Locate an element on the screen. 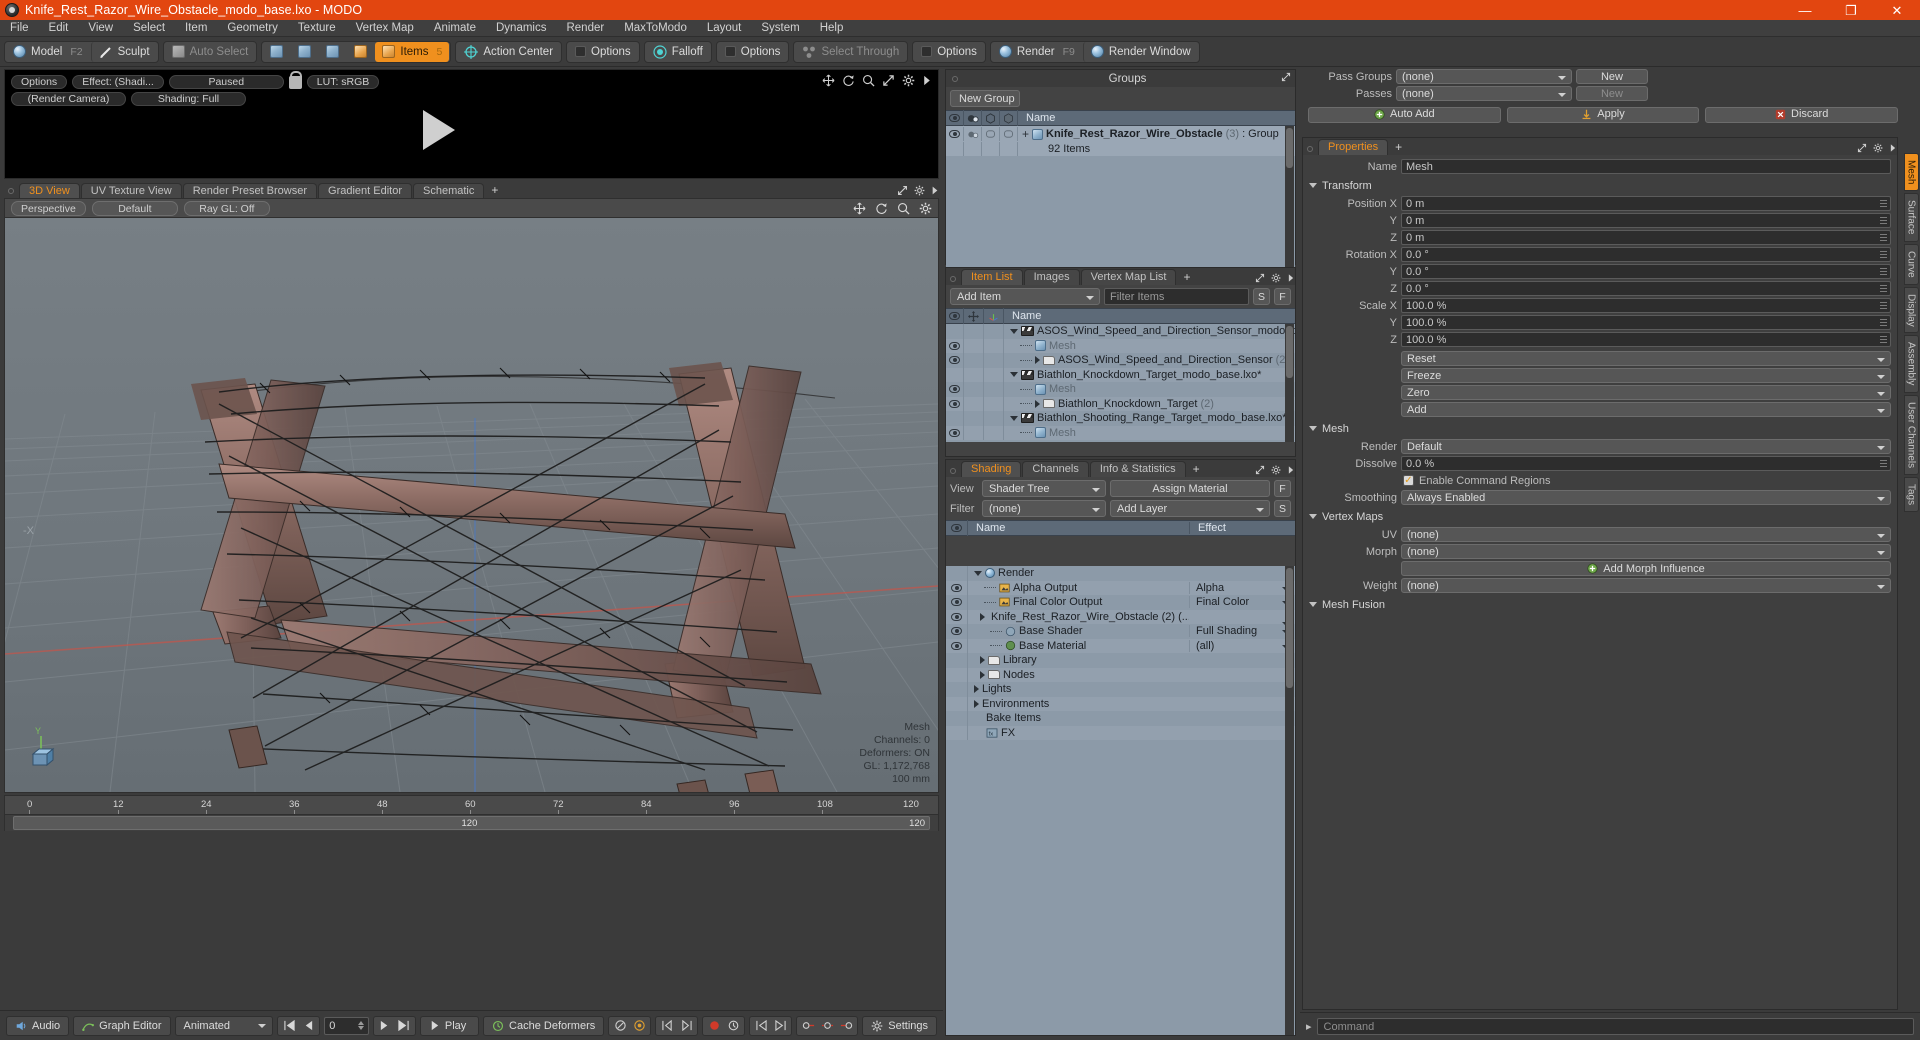 This screenshot has height=1040, width=1920. add-item-dropdown: Add Item is located at coordinates (1025, 296).